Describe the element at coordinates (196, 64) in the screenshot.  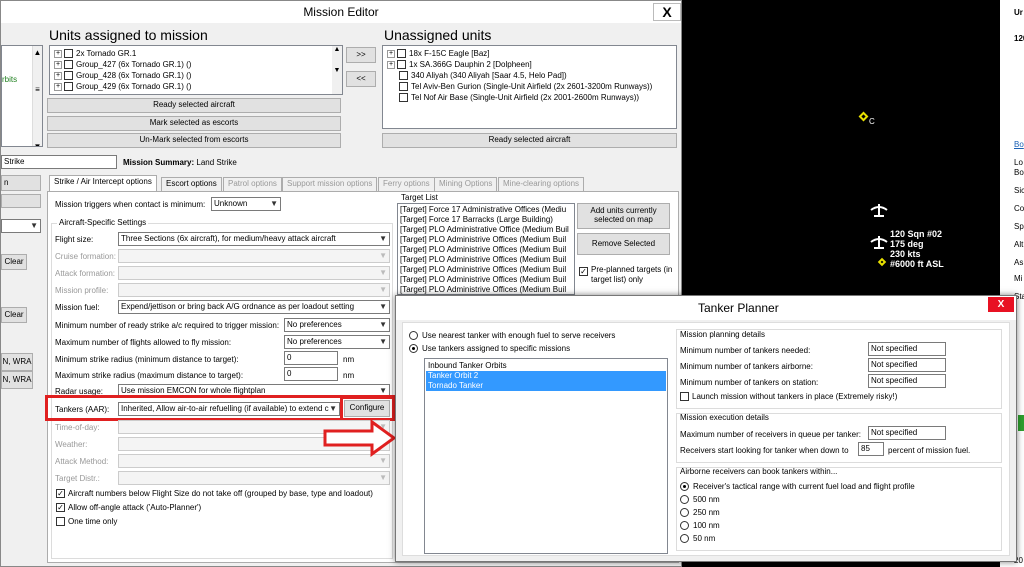
I see `tree-item: + Group_427 (6x Tornado GR.1) ()` at that location.